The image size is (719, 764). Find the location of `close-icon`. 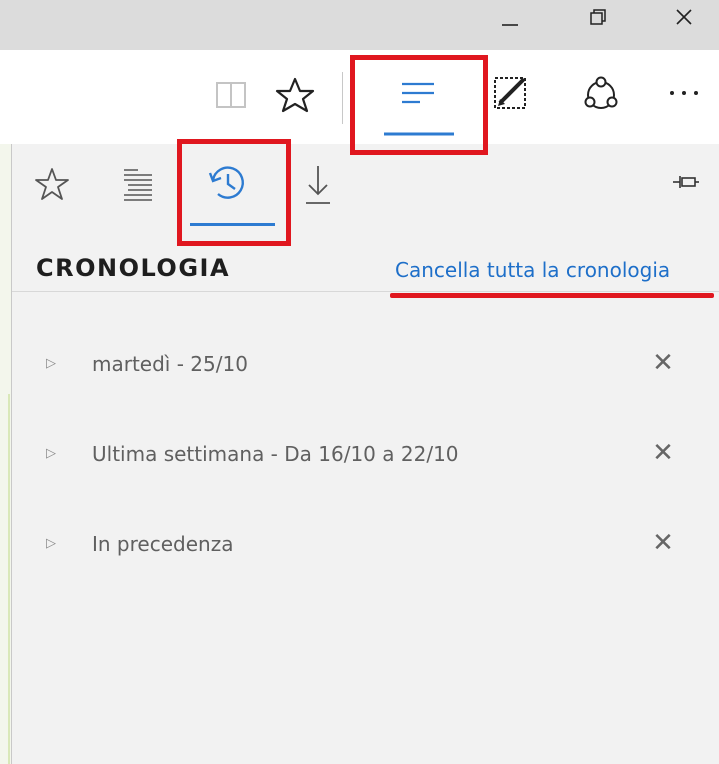

close-icon is located at coordinates (684, 17).